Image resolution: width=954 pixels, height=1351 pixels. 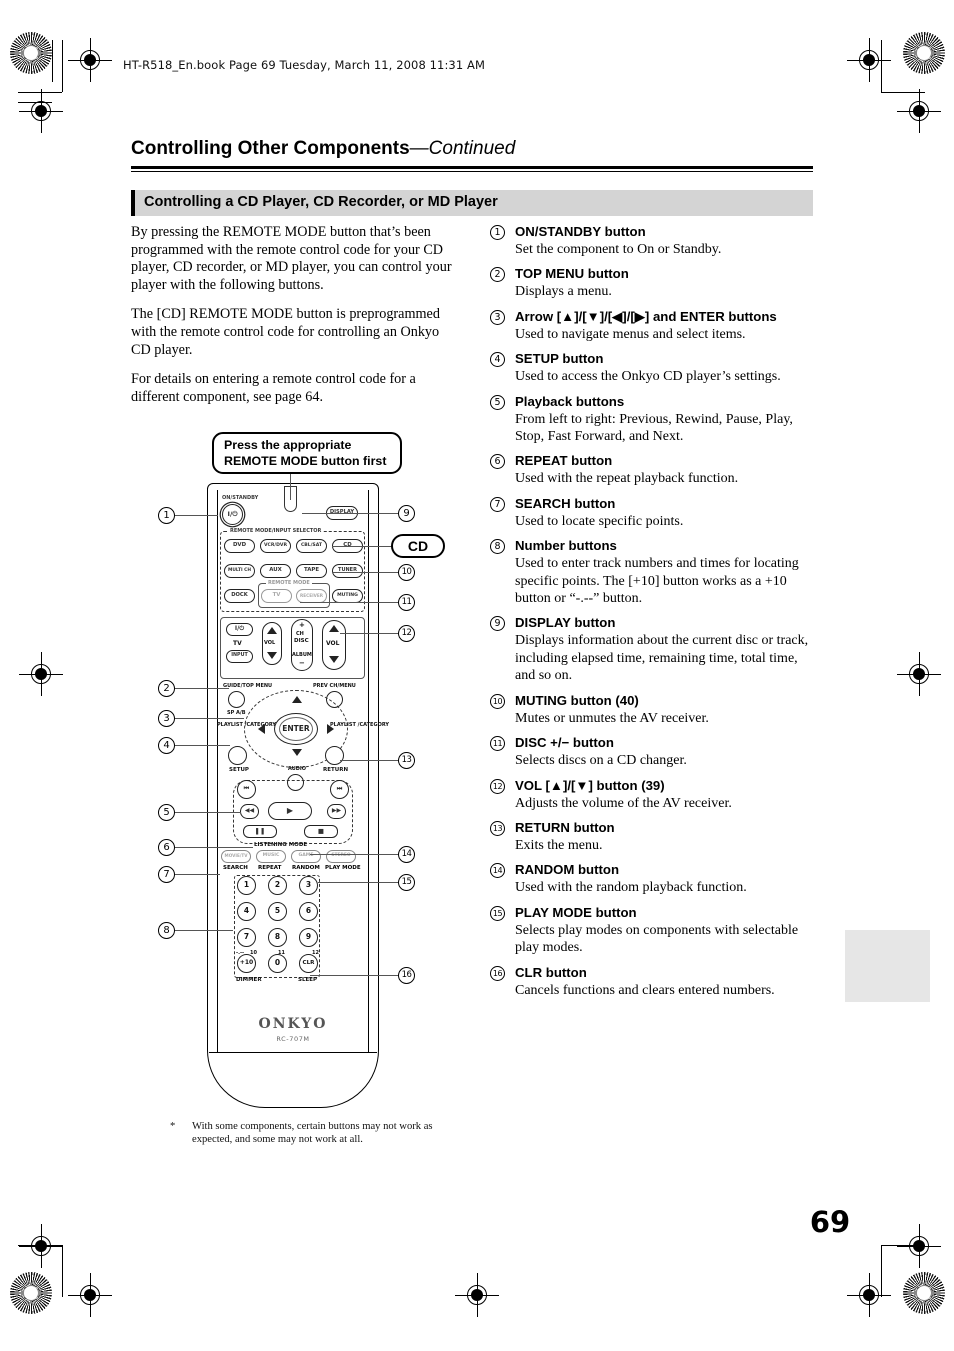 What do you see at coordinates (166, 812) in the screenshot?
I see `figure-callout-5: 5` at bounding box center [166, 812].